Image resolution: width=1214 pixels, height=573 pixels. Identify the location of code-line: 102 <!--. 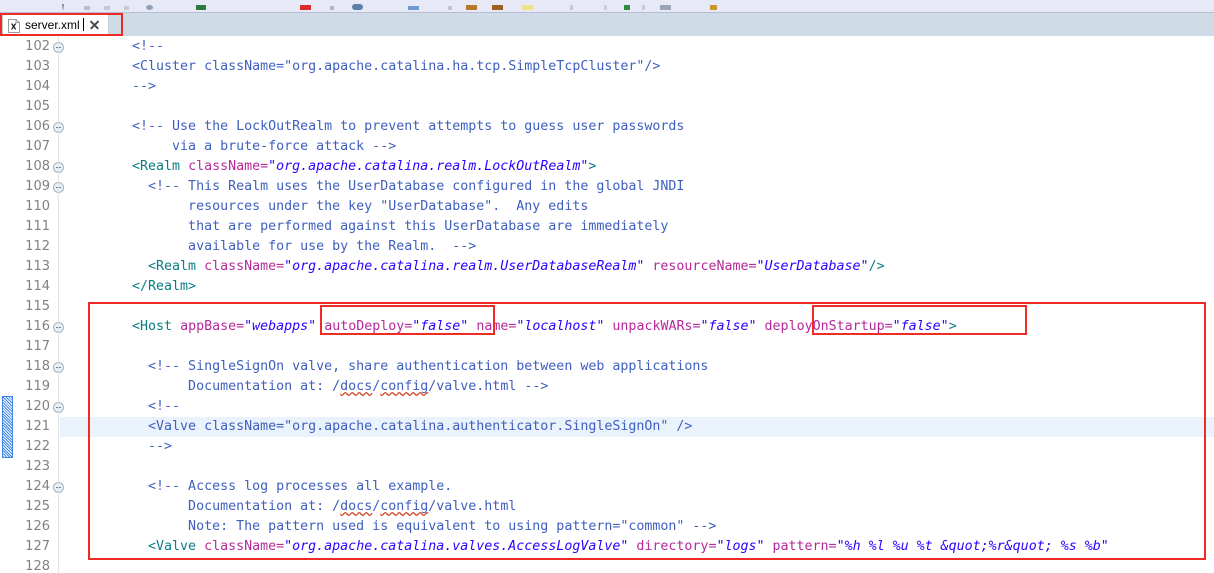
(607, 47).